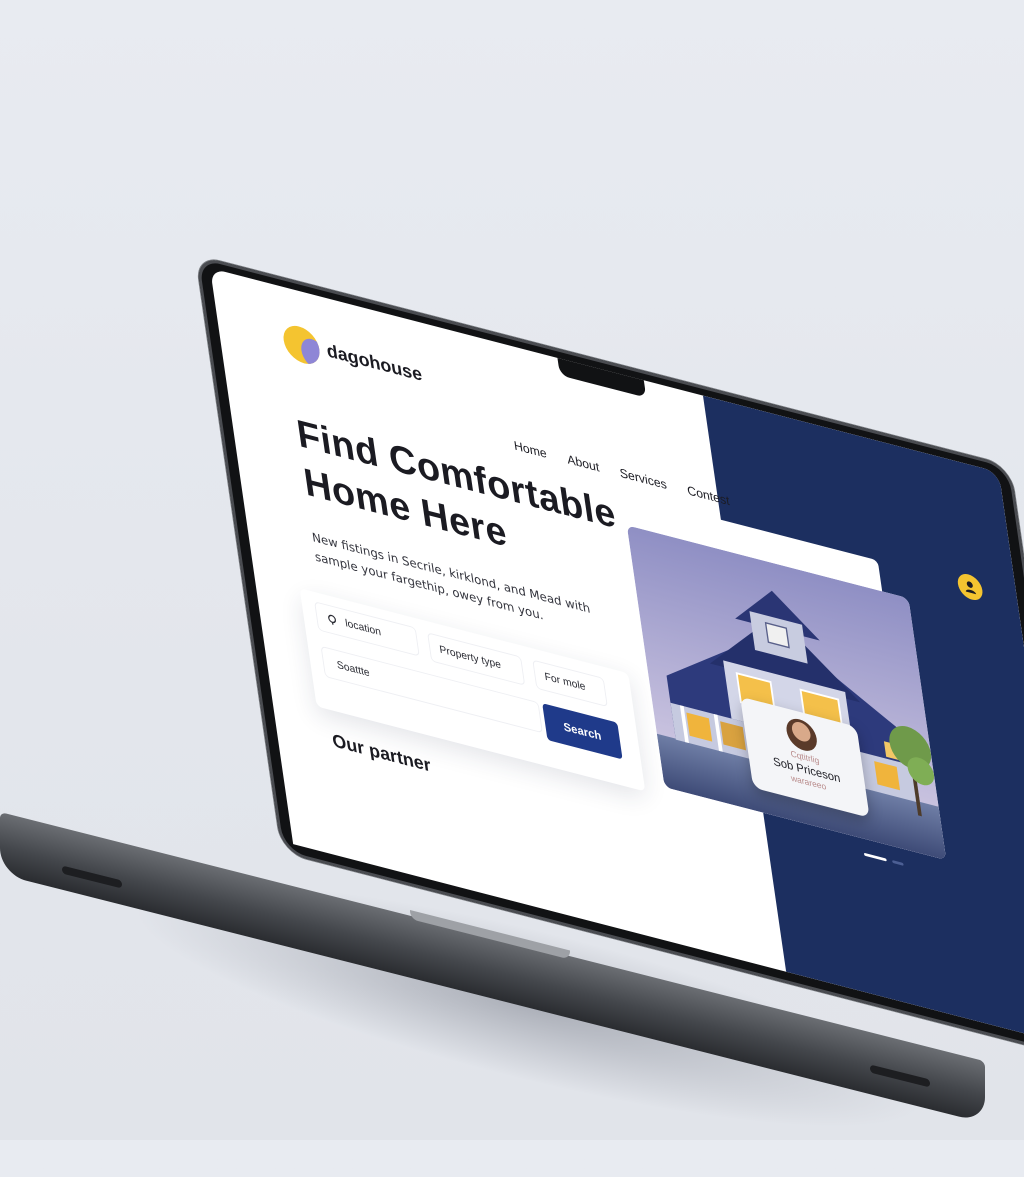 The image size is (1024, 1177). I want to click on brand-logo: dagohouse, so click(353, 358).